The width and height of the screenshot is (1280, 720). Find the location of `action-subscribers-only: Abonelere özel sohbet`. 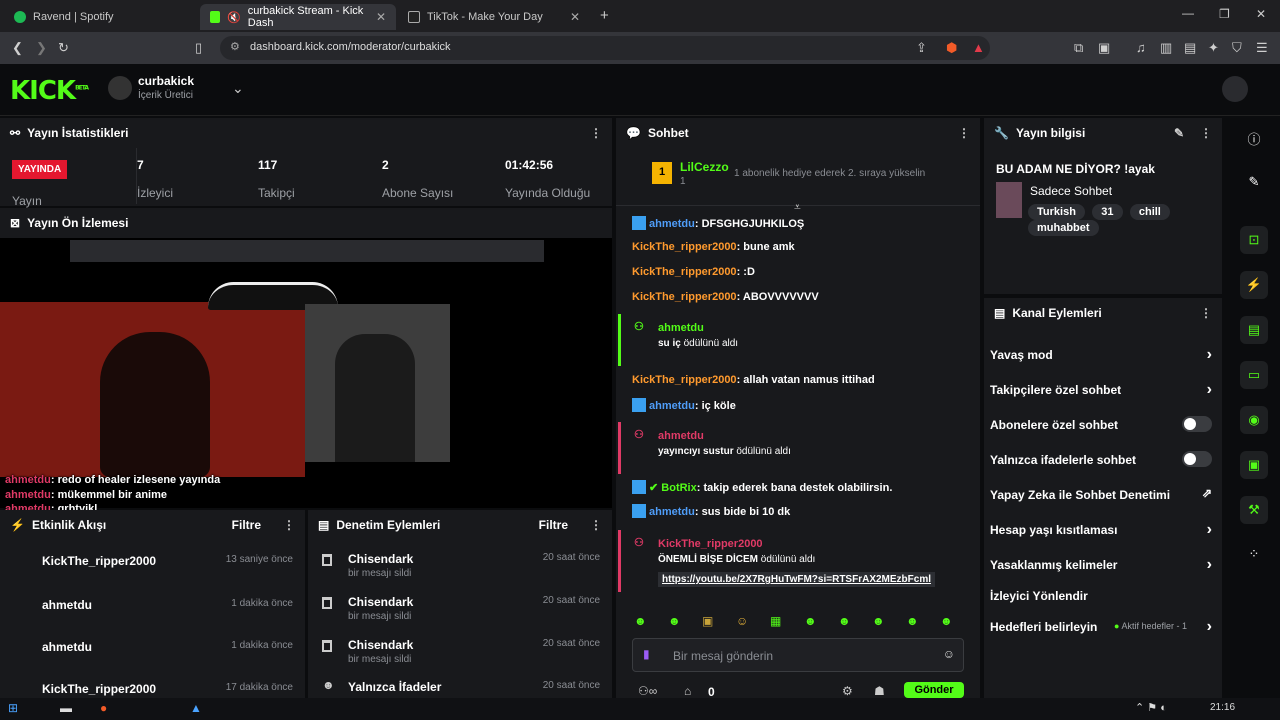

action-subscribers-only: Abonelere özel sohbet is located at coordinates (1101, 429).